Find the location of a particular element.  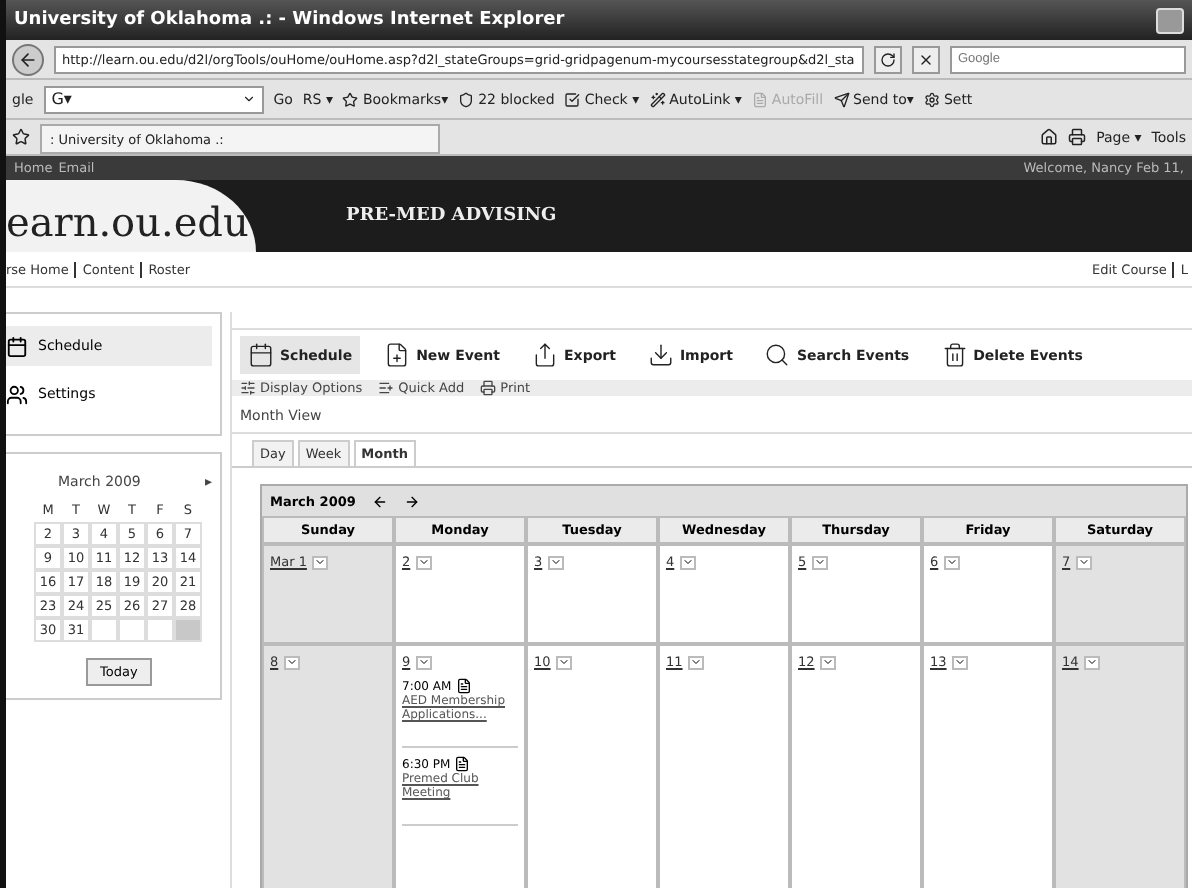

import-icon is located at coordinates (660, 355).